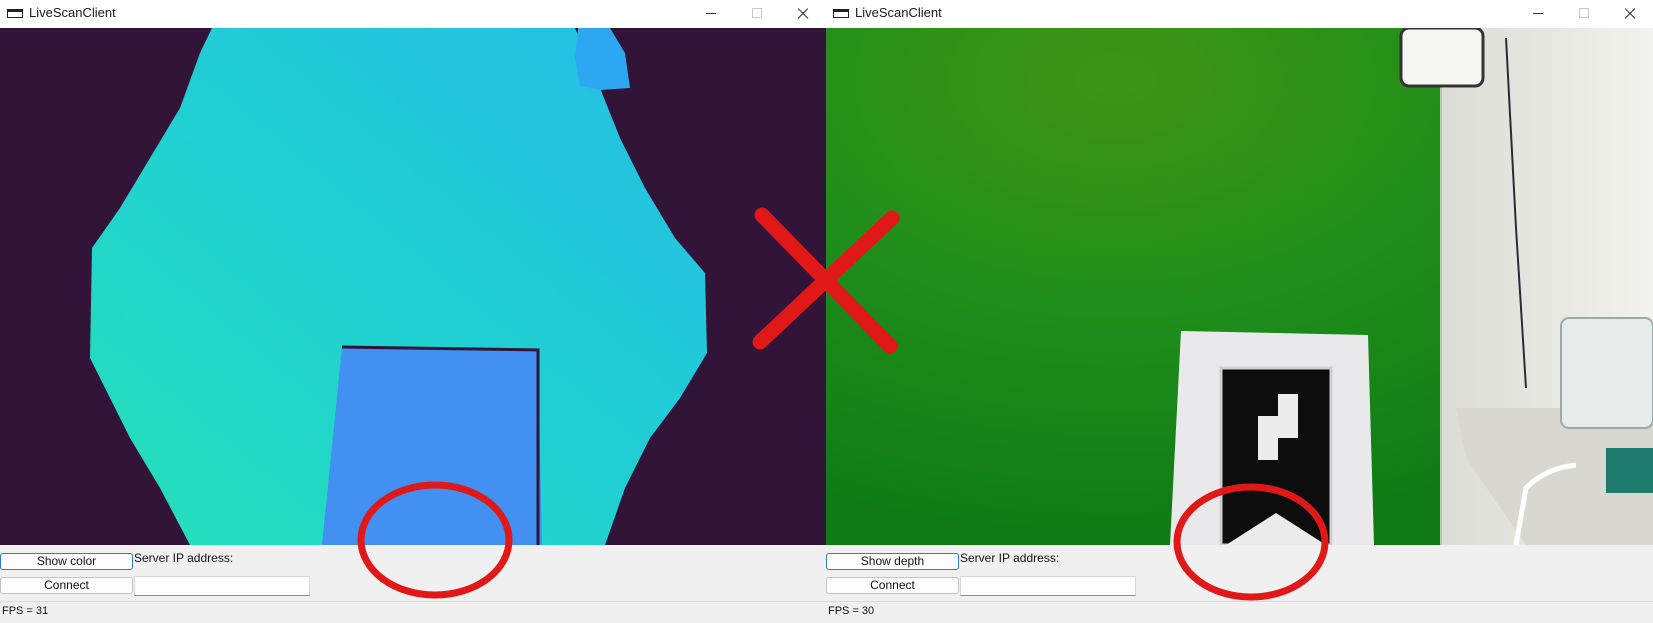 This screenshot has height=623, width=1653. I want to click on fps-readout: FPS = 30, so click(851, 611).